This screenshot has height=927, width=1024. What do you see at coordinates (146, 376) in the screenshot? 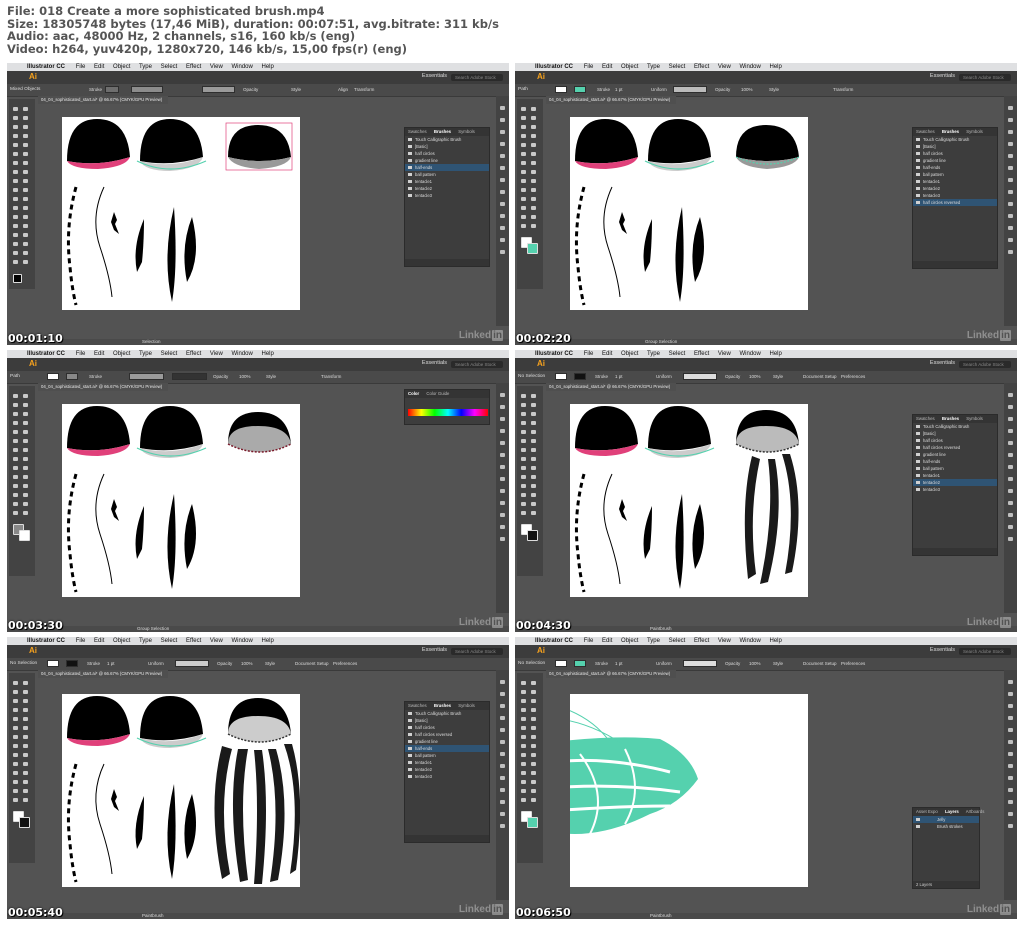
I see `profile-select` at bounding box center [146, 376].